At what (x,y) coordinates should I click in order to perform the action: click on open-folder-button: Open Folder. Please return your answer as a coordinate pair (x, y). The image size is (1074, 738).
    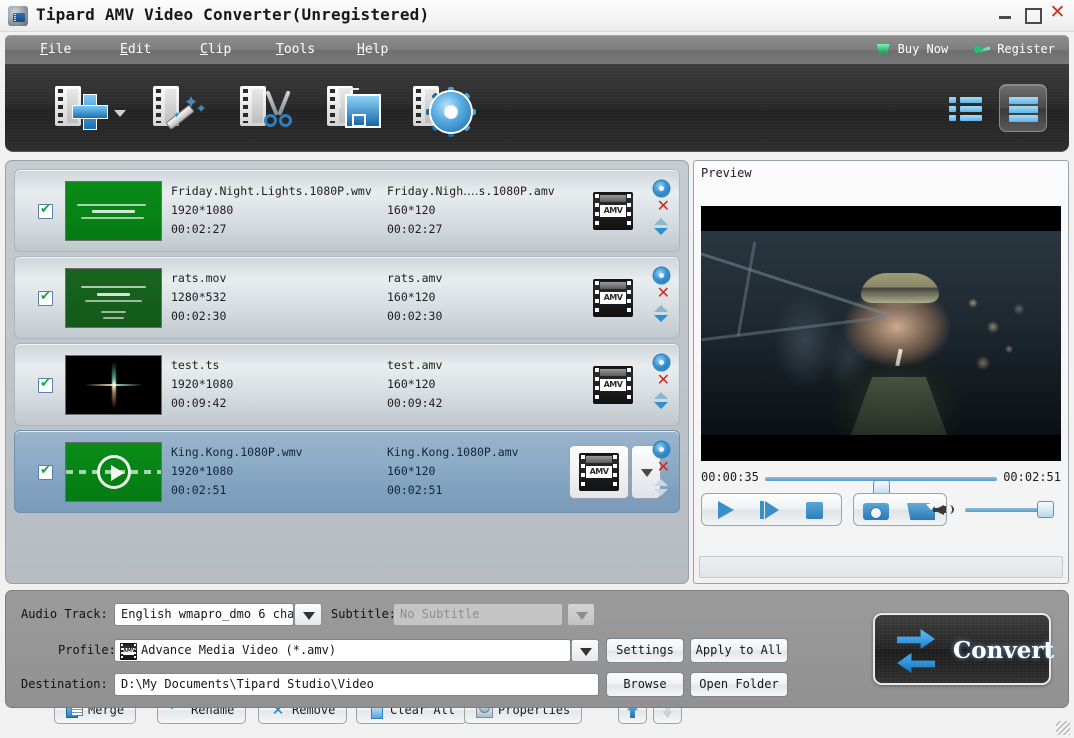
    Looking at the image, I should click on (739, 684).